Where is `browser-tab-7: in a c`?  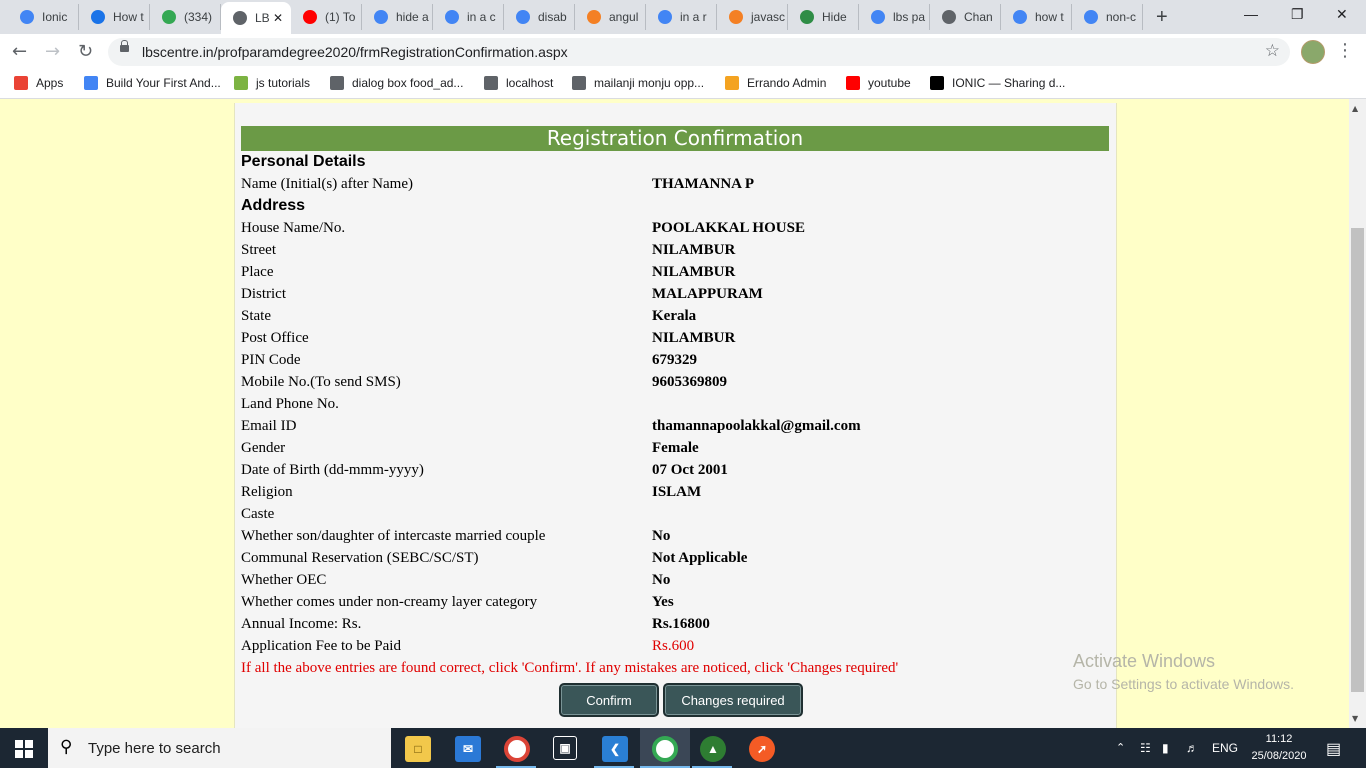
browser-tab-7: in a c is located at coordinates (468, 17).